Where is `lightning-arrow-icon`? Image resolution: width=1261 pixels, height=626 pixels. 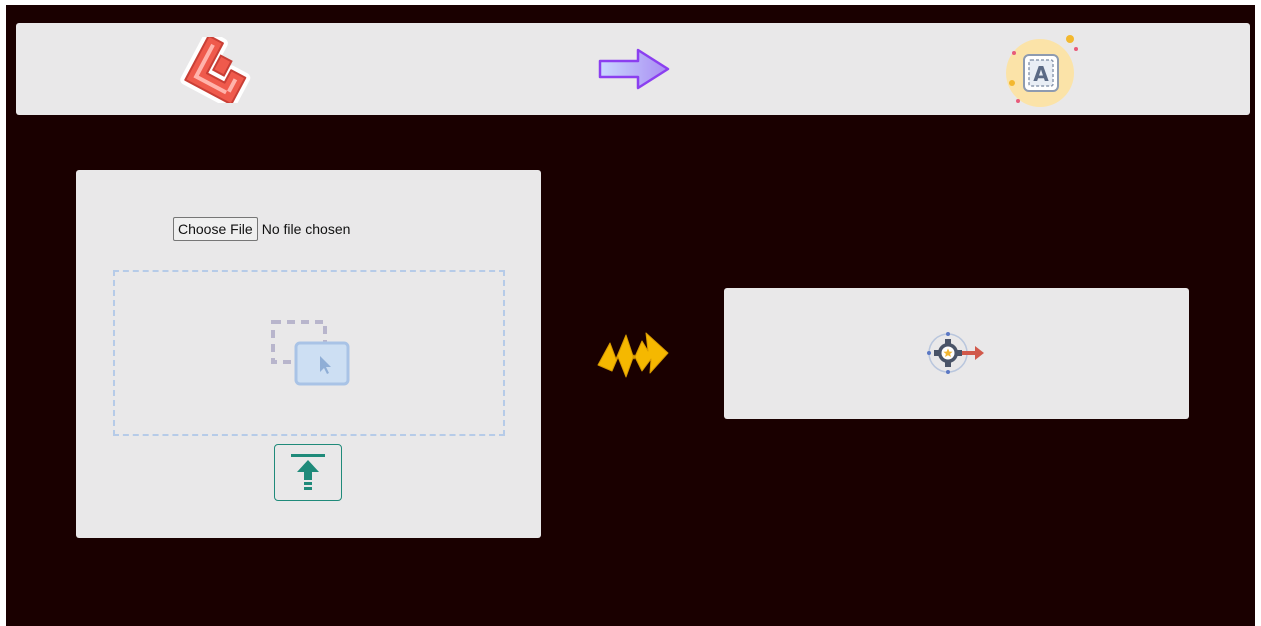 lightning-arrow-icon is located at coordinates (633, 355).